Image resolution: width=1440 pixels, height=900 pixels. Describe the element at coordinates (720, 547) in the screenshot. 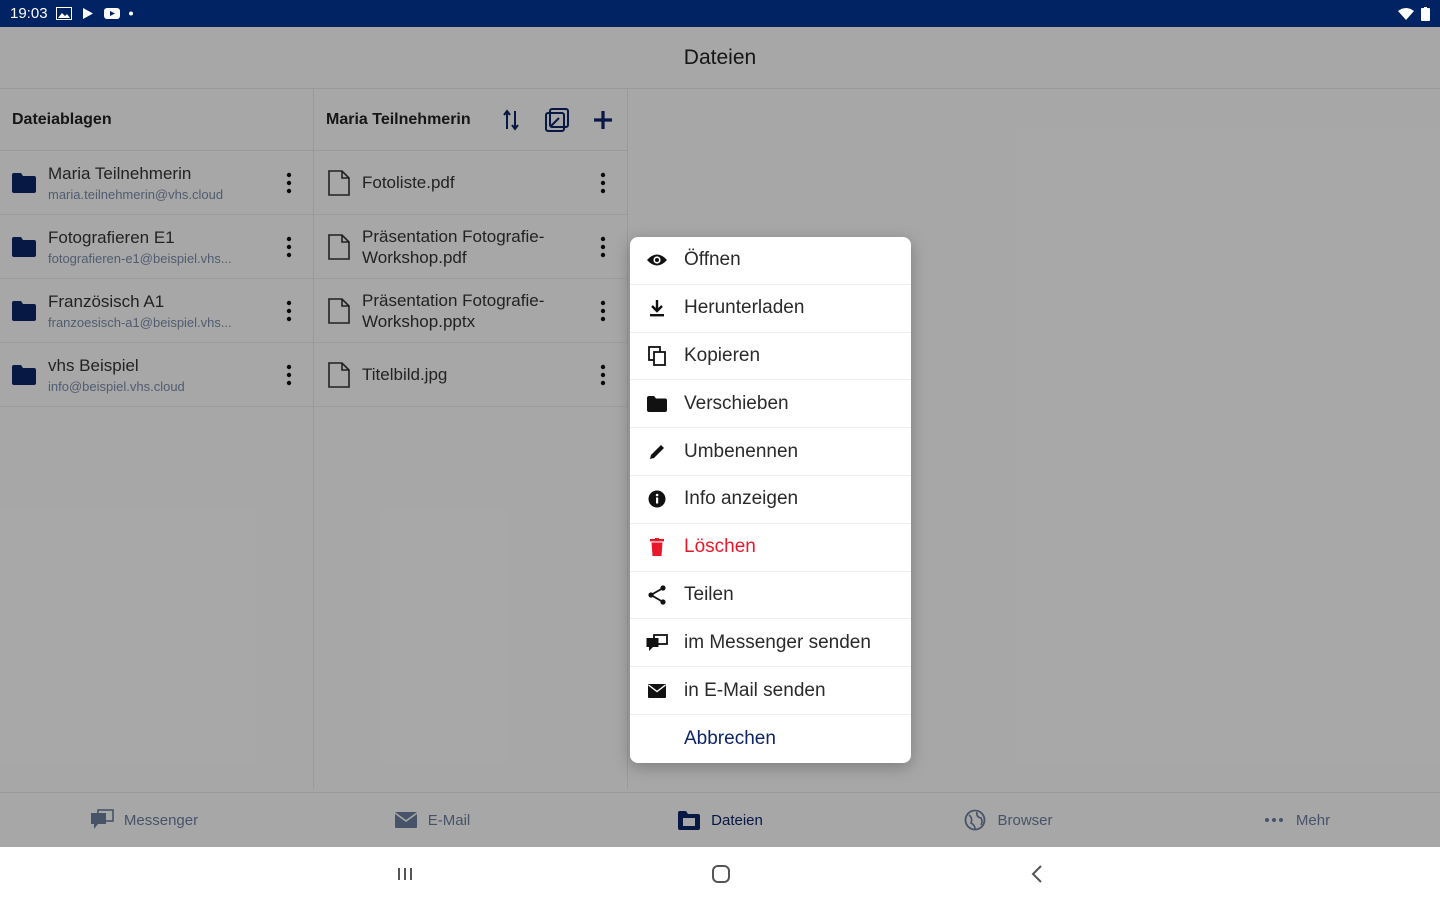

I see `menu-label: Löschen` at that location.